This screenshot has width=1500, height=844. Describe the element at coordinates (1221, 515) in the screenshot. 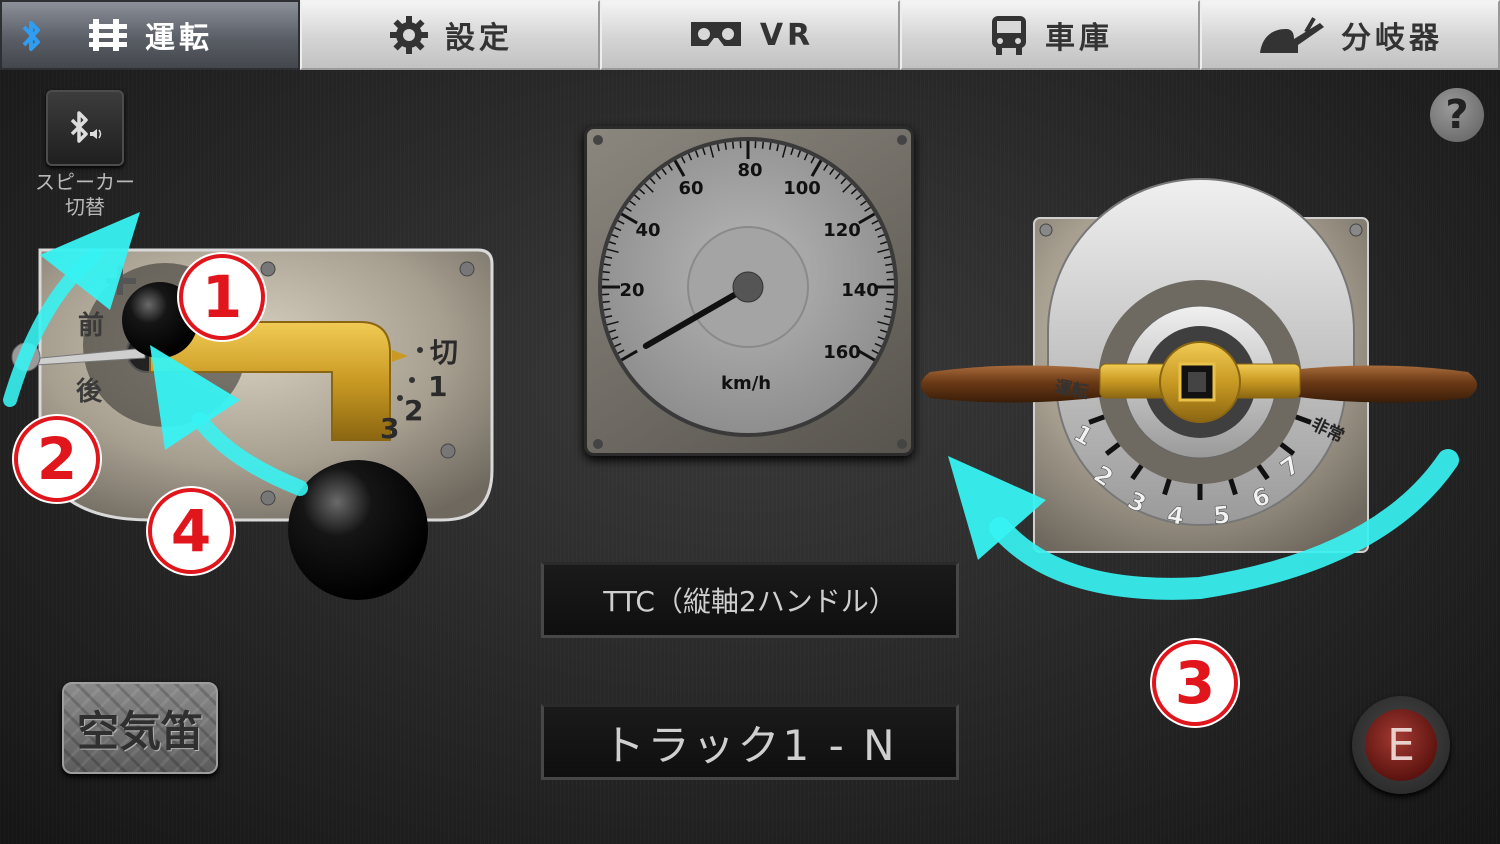

I see `brake-notch-label: 5` at that location.